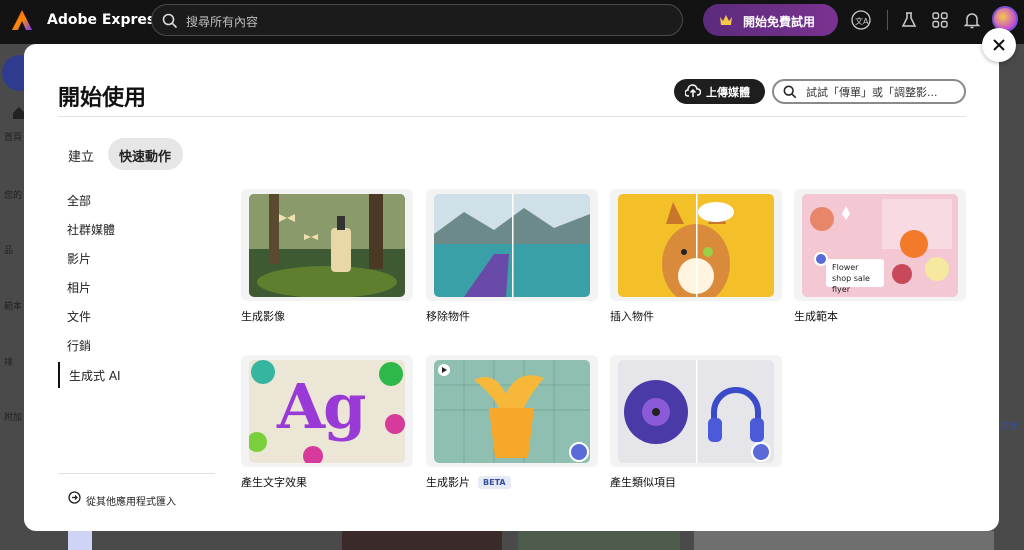 This screenshot has height=550, width=1024. What do you see at coordinates (138, 316) in the screenshot?
I see `category-document: 文件` at bounding box center [138, 316].